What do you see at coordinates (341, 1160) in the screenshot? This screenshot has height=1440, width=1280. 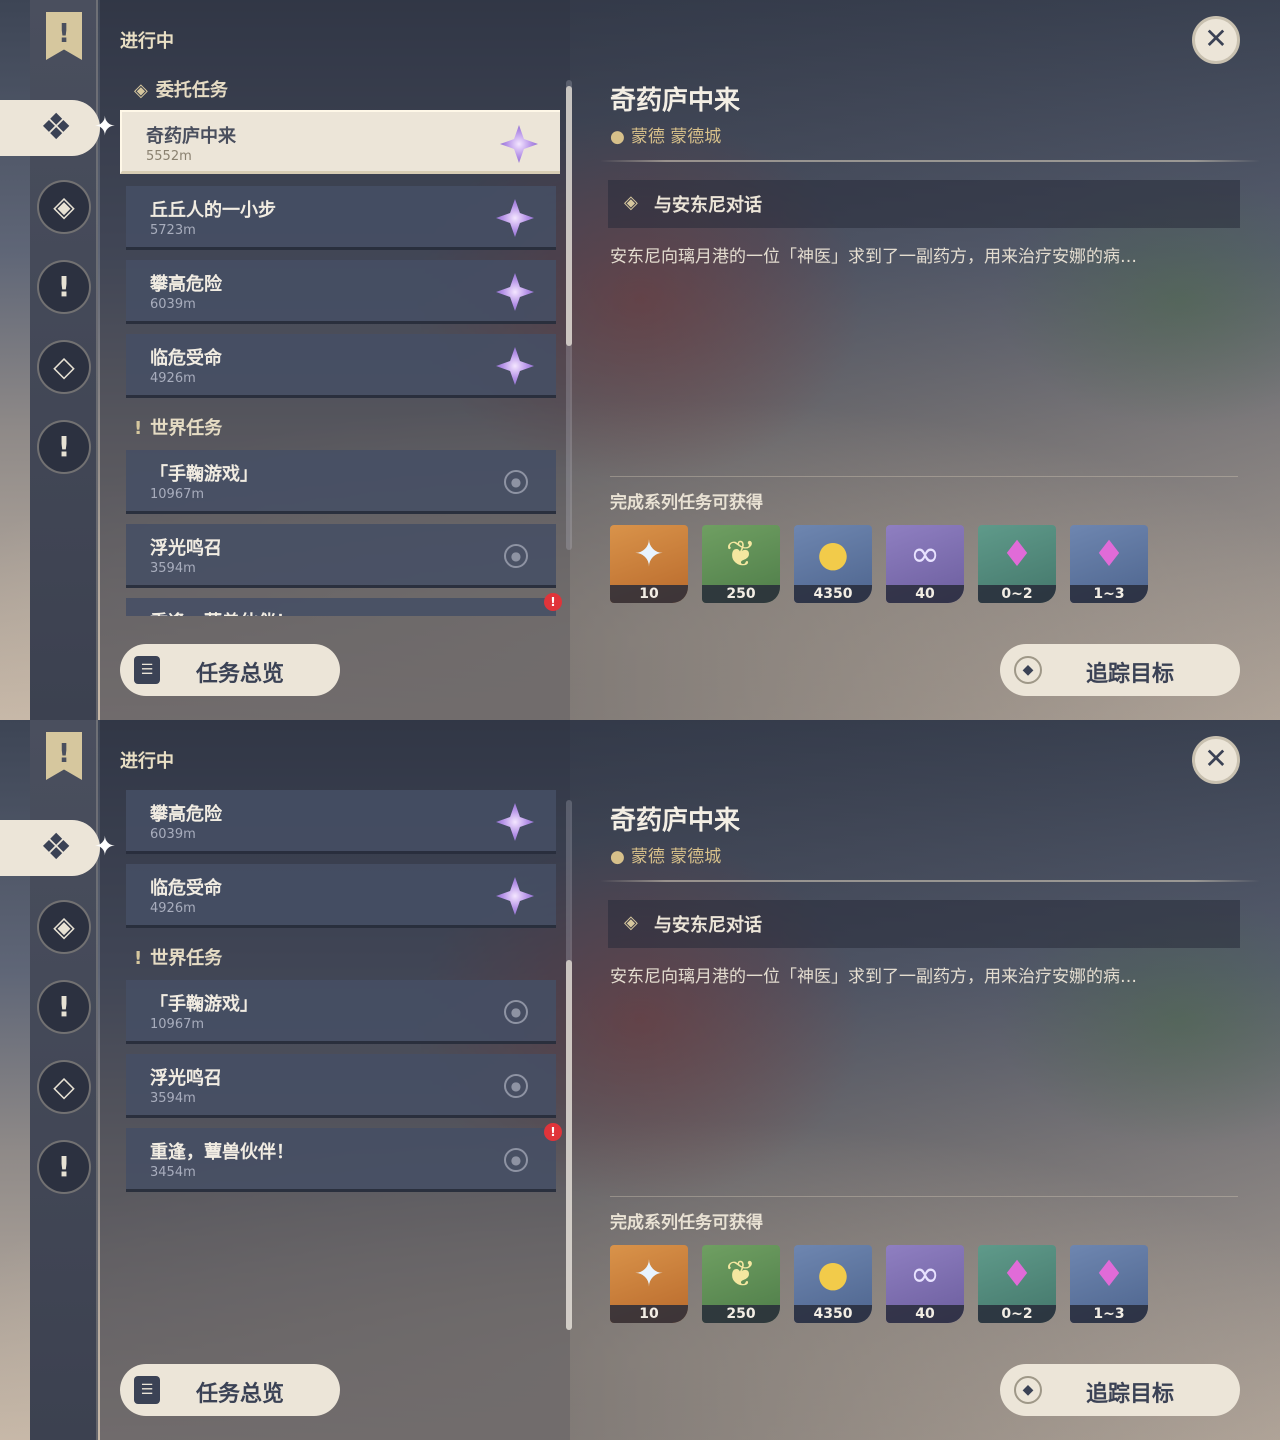 I see `quest-item: 重逢，蕈兽伙伴！ 3454m ●` at bounding box center [341, 1160].